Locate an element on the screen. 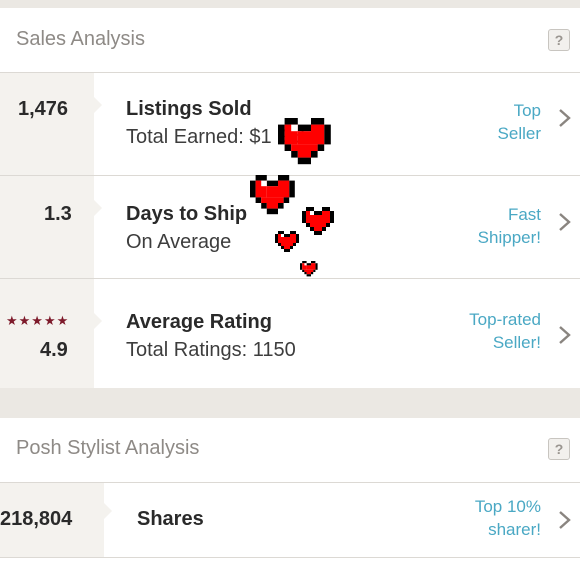  sales-analysis-header: Sales Analysis ? is located at coordinates (290, 40).